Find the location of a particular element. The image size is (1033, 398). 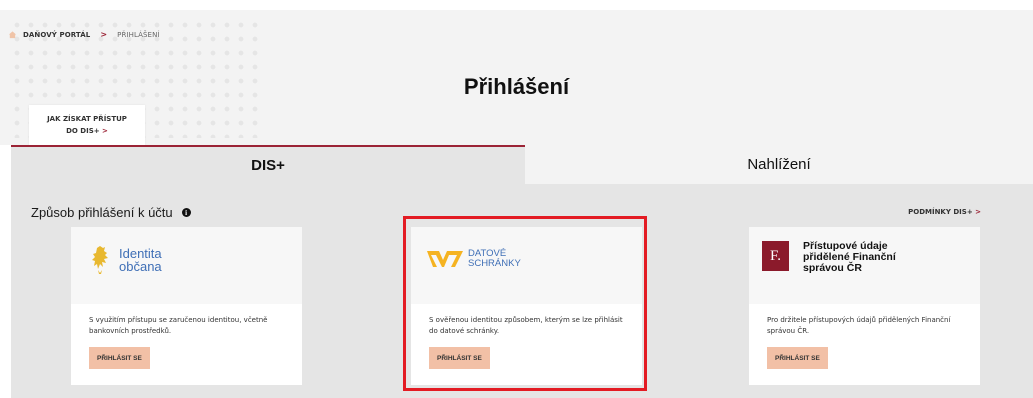

datove-schranky-logo: DATOVÉ SCHRÁNKY is located at coordinates (474, 259).